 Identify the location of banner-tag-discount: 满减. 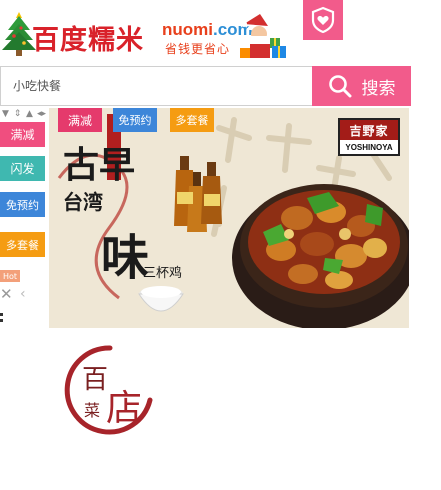
(80, 120).